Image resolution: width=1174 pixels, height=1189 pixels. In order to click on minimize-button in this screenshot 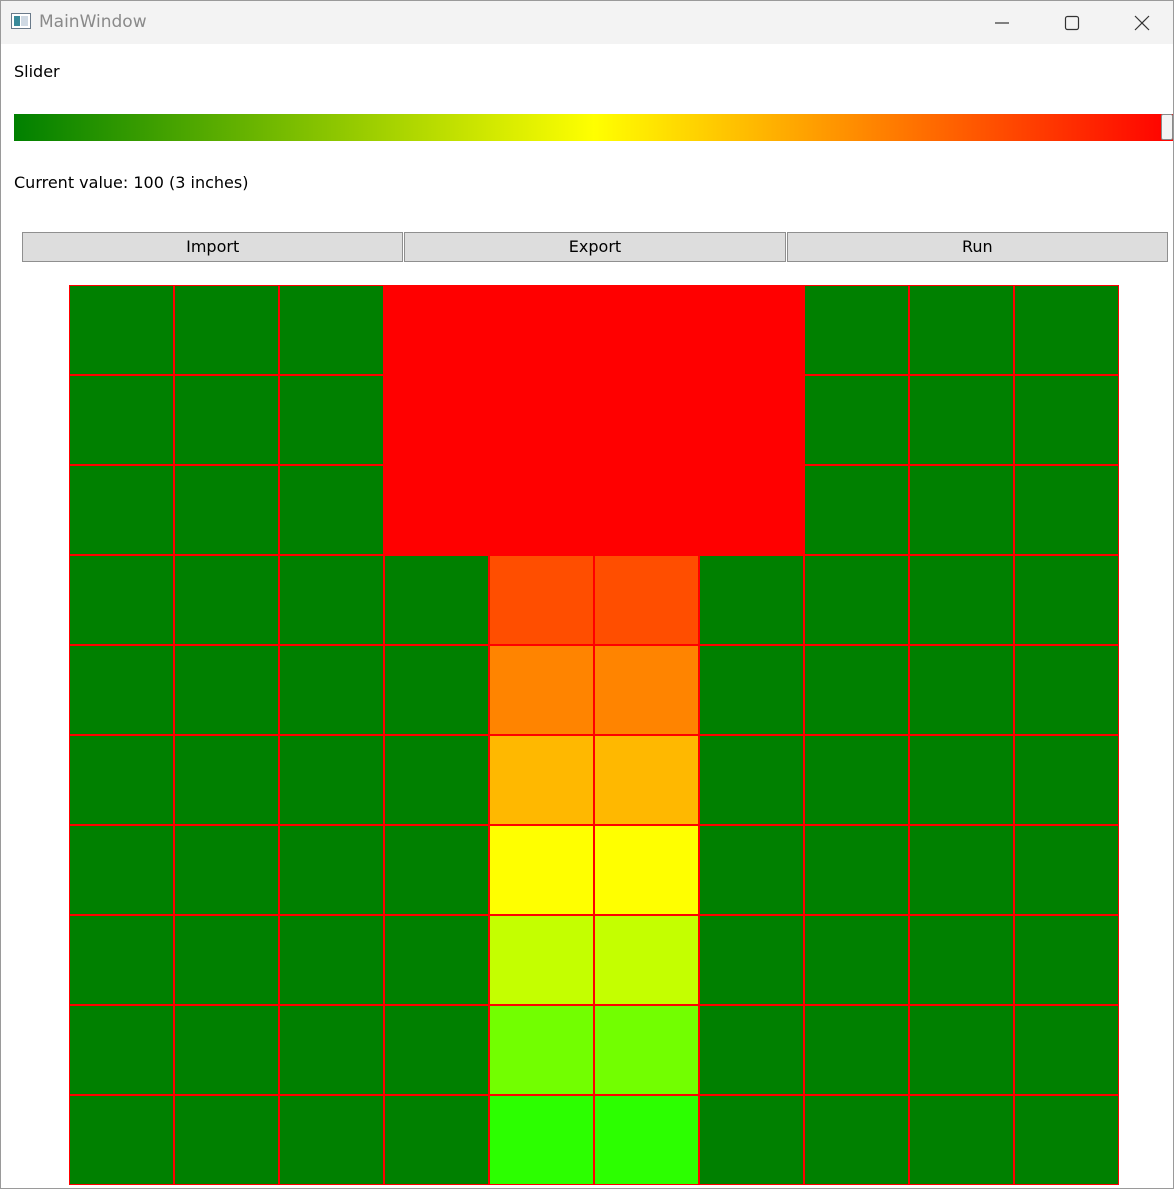, I will do `click(1002, 22)`.